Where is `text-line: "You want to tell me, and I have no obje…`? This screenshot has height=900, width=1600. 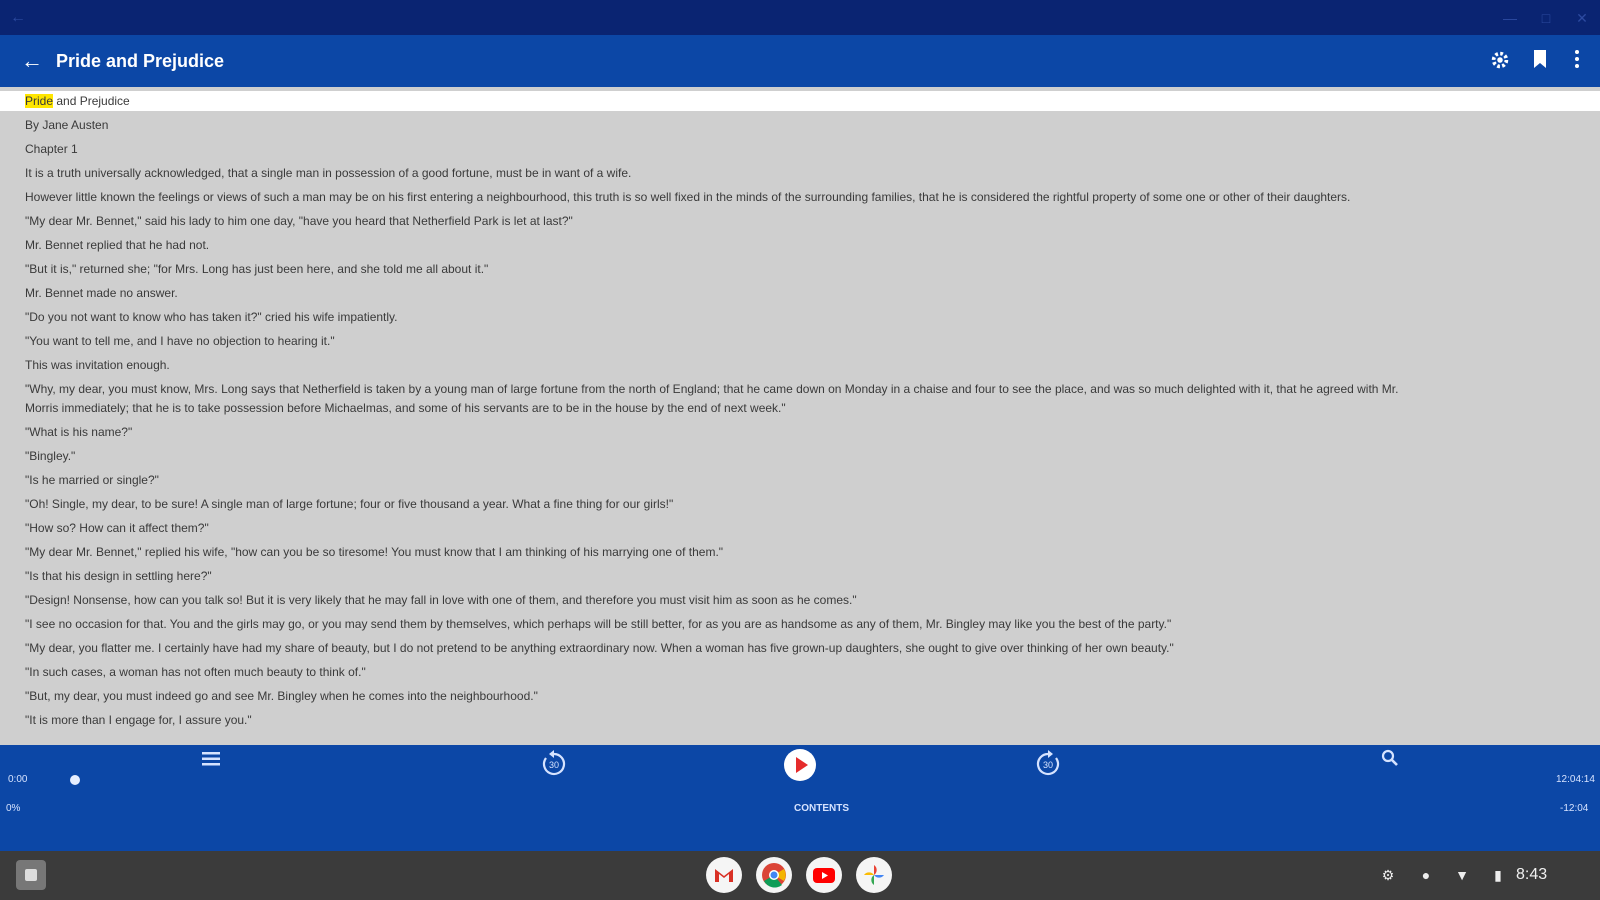
text-line: "You want to tell me, and I have no obje… is located at coordinates (180, 341).